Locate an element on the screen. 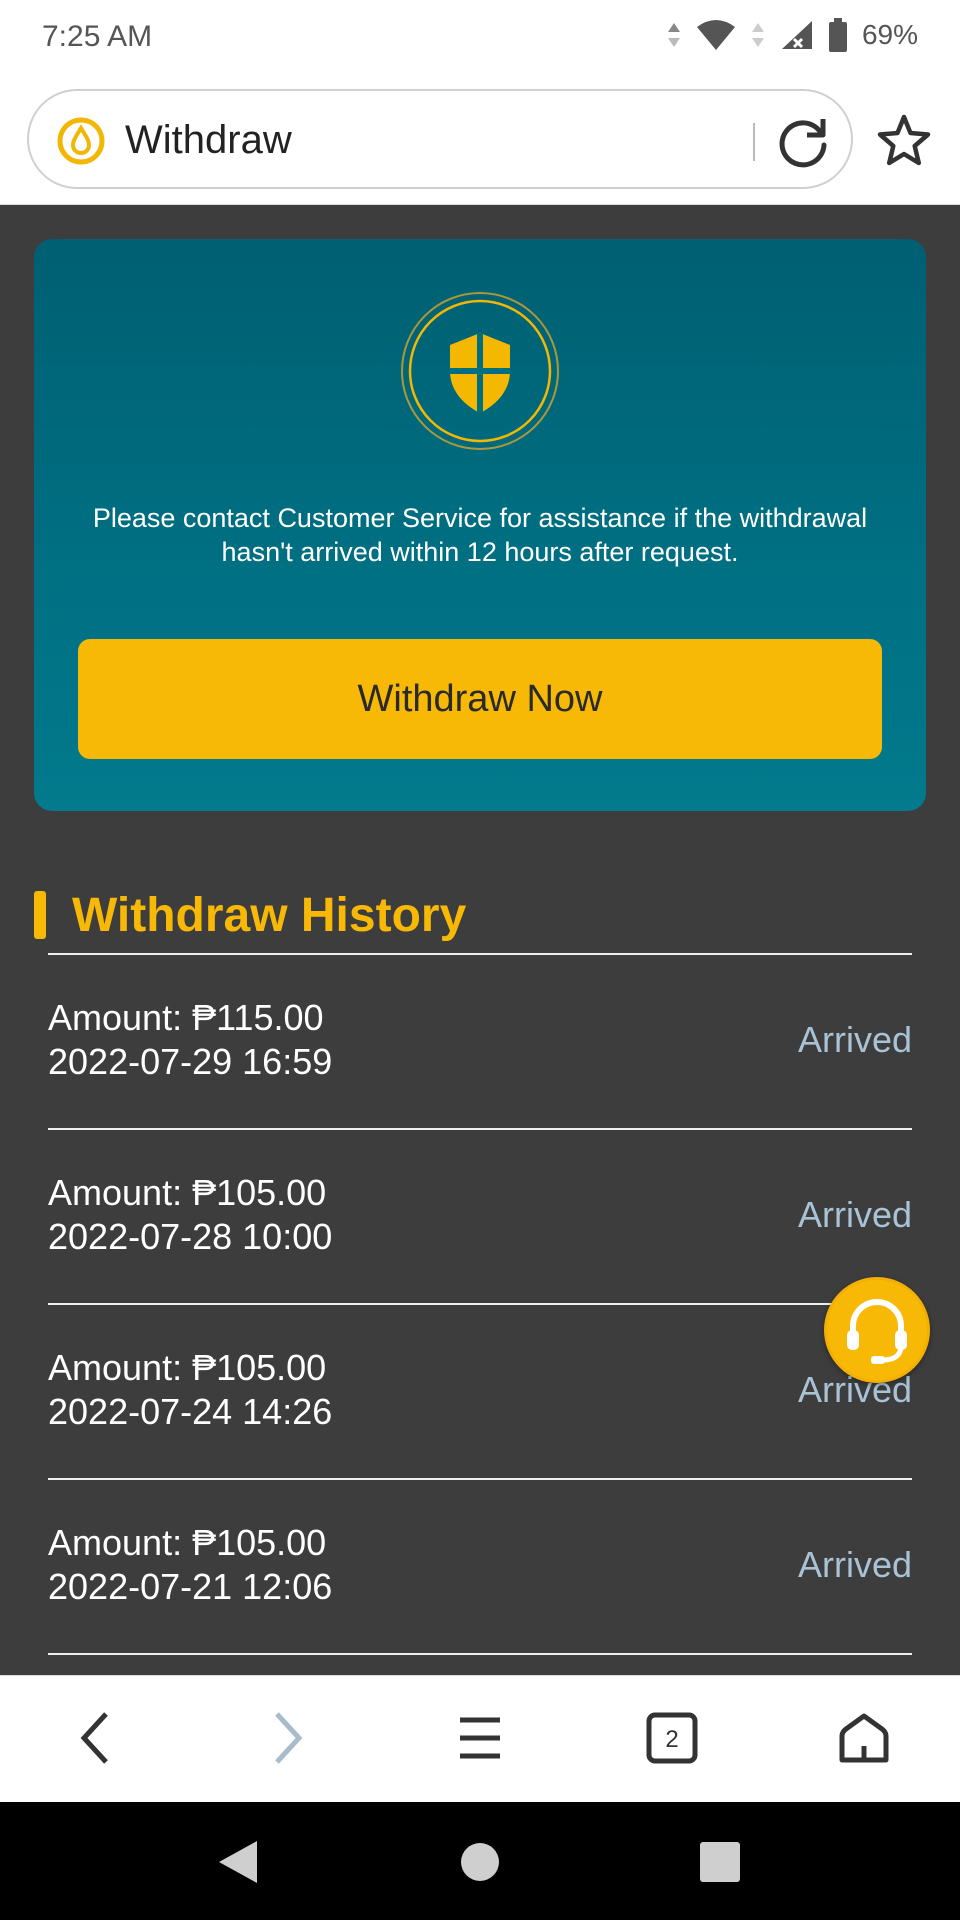 This screenshot has height=1920, width=960. history-accent-bar is located at coordinates (40, 915).